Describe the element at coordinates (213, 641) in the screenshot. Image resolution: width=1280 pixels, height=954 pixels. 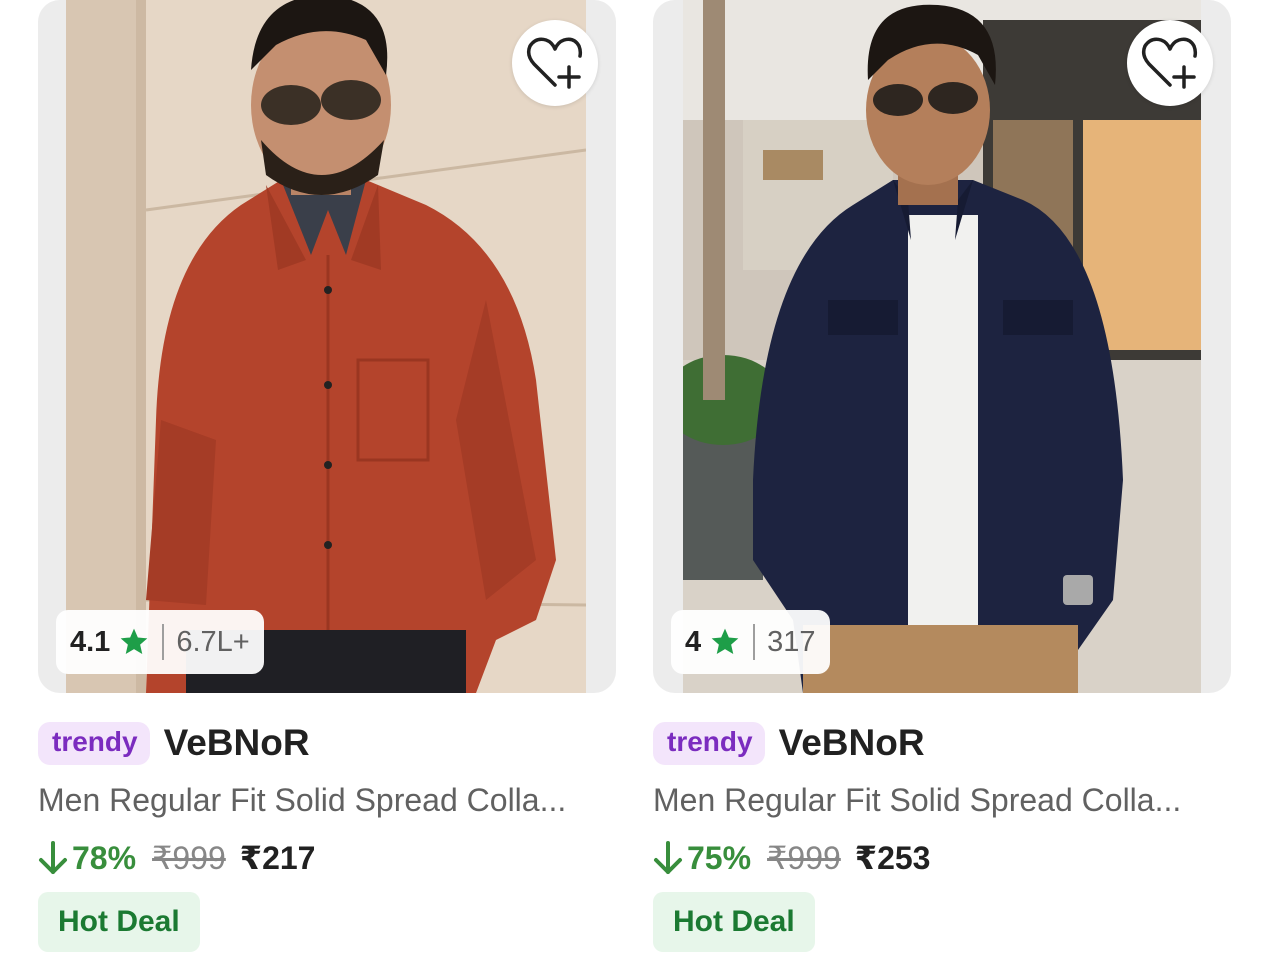
I see `rating-count: 6.7L+` at that location.